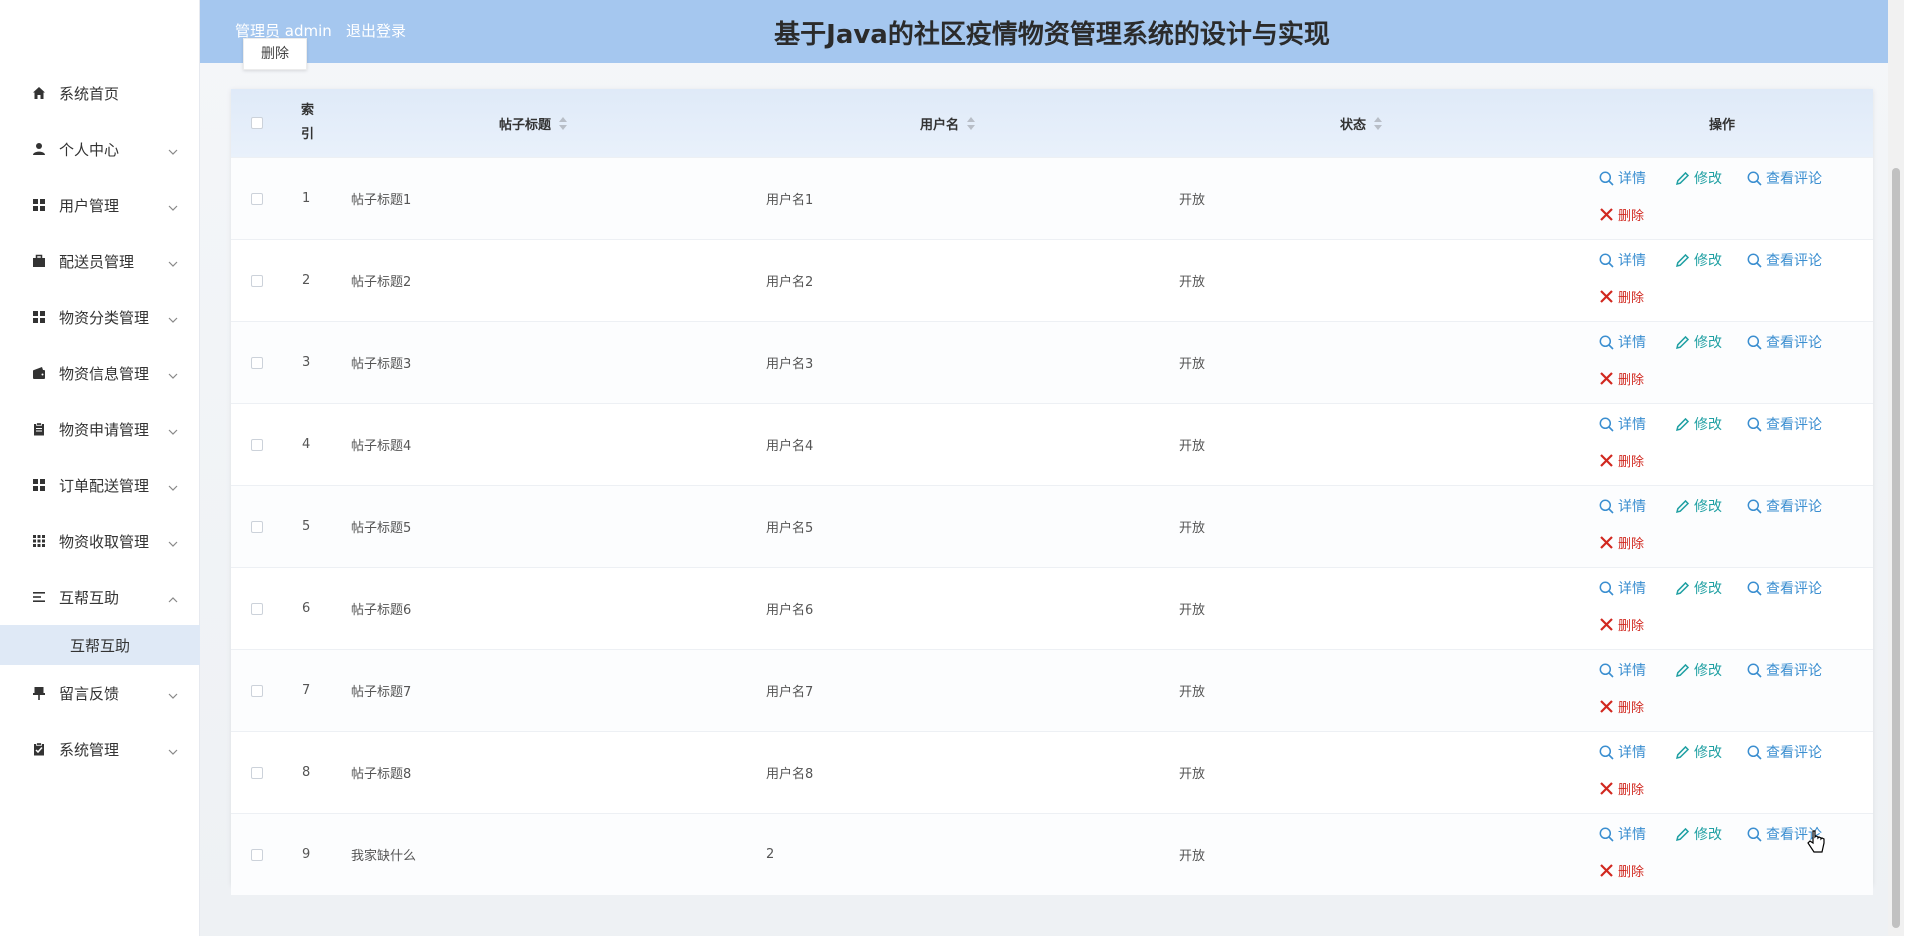  I want to click on cell-index: 9, so click(306, 854).